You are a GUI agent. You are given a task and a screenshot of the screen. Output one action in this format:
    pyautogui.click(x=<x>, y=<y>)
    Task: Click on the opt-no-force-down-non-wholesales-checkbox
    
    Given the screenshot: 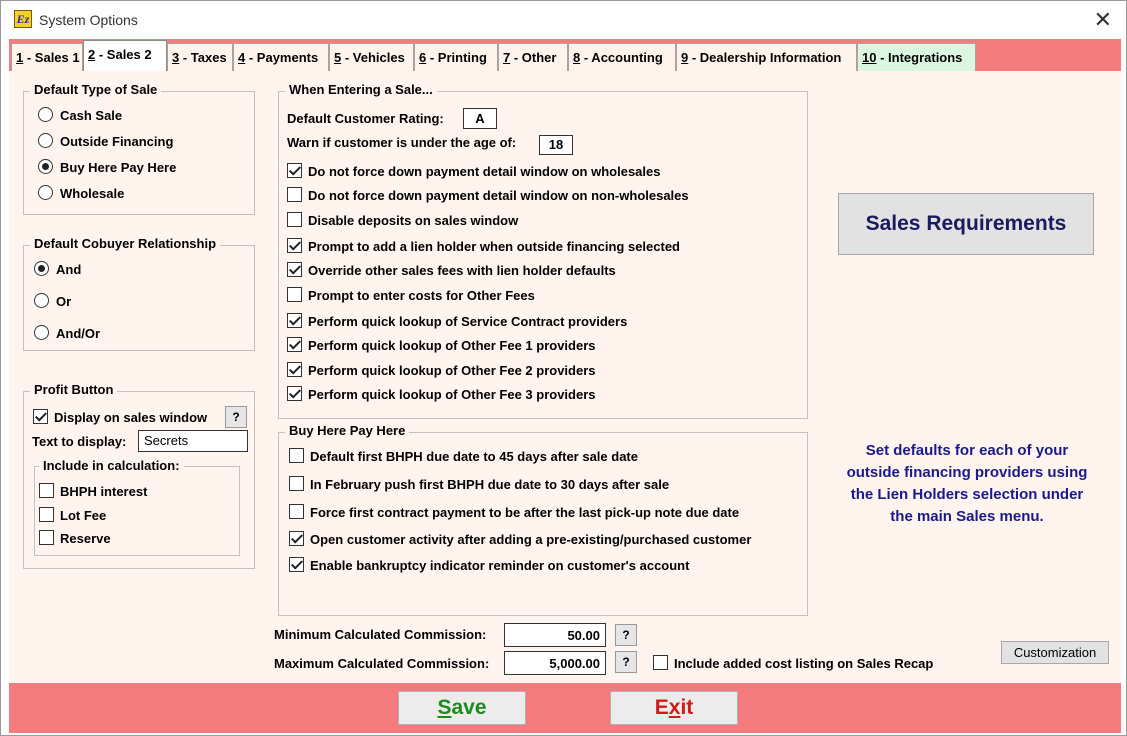 What is the action you would take?
    pyautogui.click(x=294, y=194)
    